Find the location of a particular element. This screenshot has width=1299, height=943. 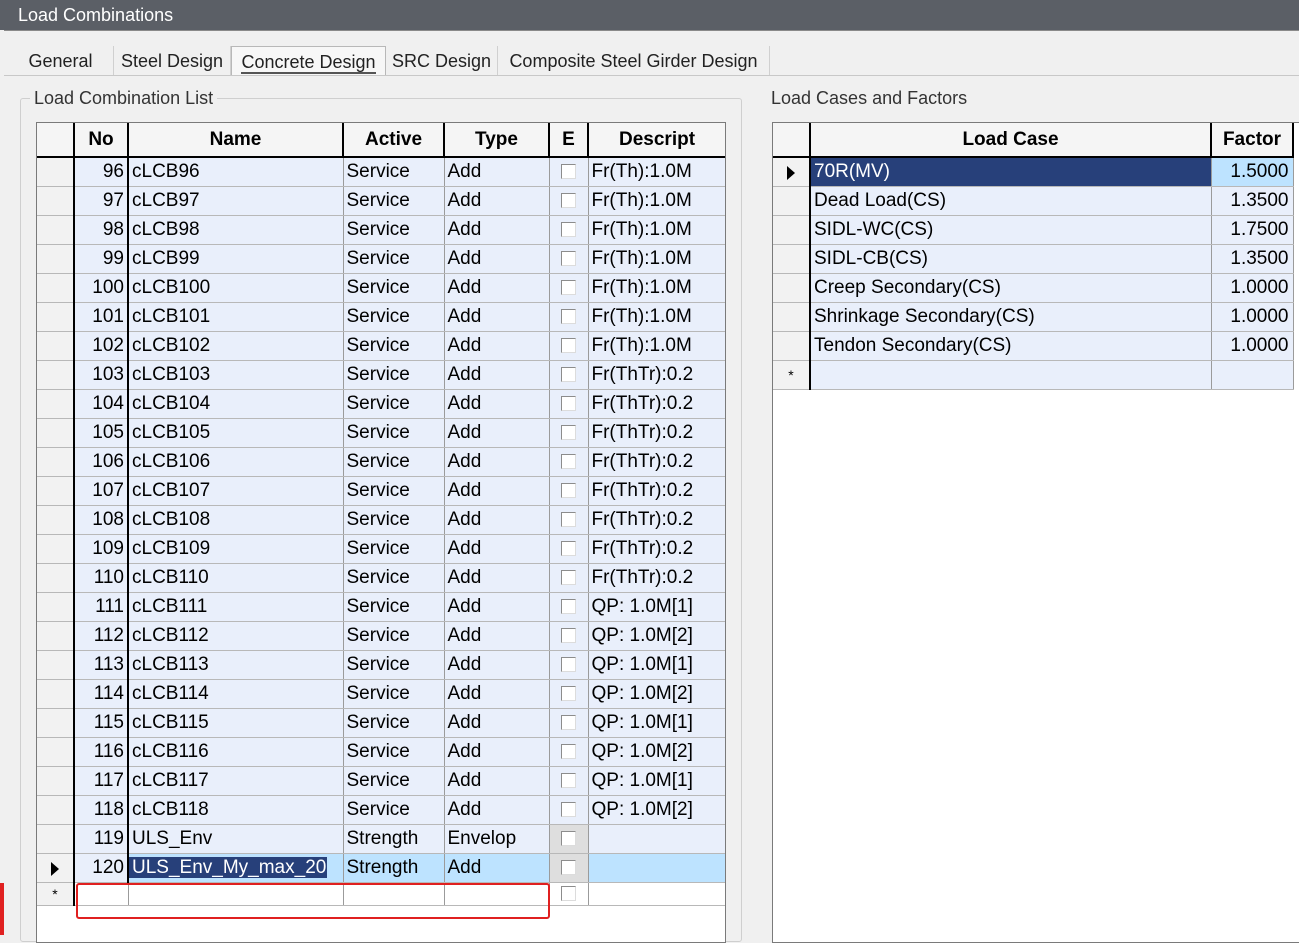

col-header-type: Type is located at coordinates (497, 140).